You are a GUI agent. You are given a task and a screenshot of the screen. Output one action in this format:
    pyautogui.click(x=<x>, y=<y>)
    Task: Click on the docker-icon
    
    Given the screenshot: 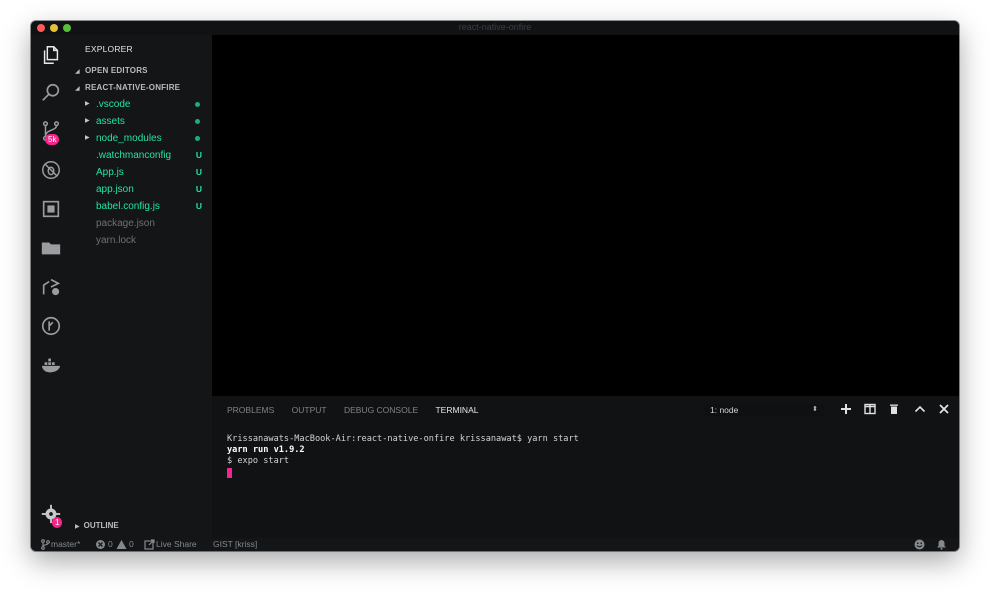 What is the action you would take?
    pyautogui.click(x=51, y=365)
    